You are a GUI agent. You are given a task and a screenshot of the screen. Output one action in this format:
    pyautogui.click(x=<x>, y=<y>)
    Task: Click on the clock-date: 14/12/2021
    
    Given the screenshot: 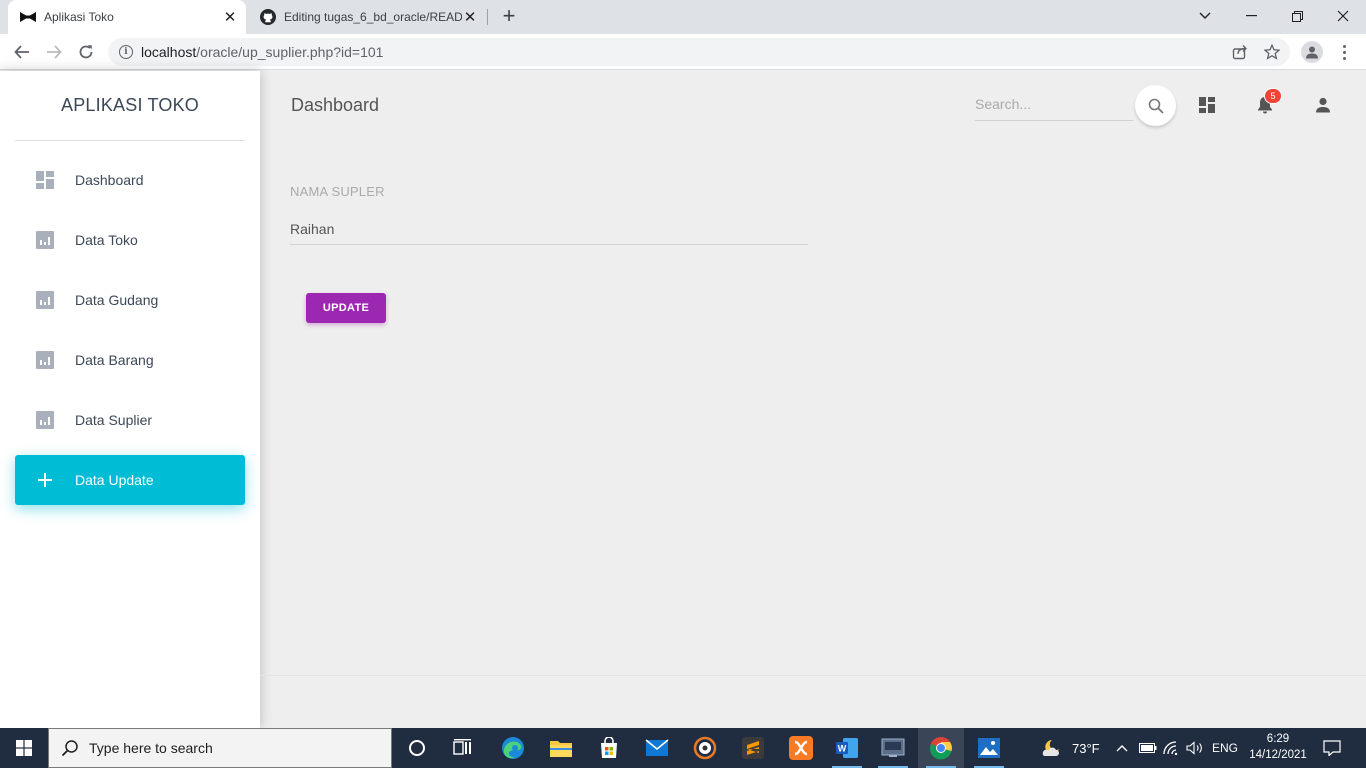 What is the action you would take?
    pyautogui.click(x=1278, y=755)
    